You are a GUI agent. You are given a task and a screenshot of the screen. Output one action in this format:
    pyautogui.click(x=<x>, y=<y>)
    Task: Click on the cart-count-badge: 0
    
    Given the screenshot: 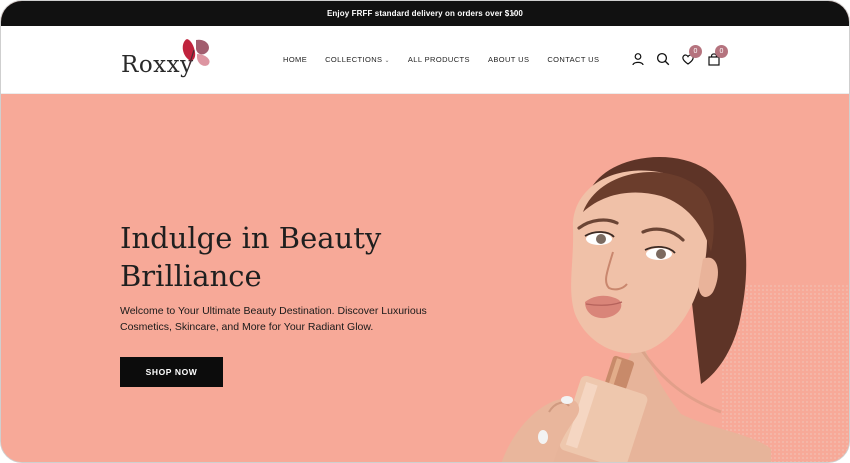 What is the action you would take?
    pyautogui.click(x=721, y=51)
    